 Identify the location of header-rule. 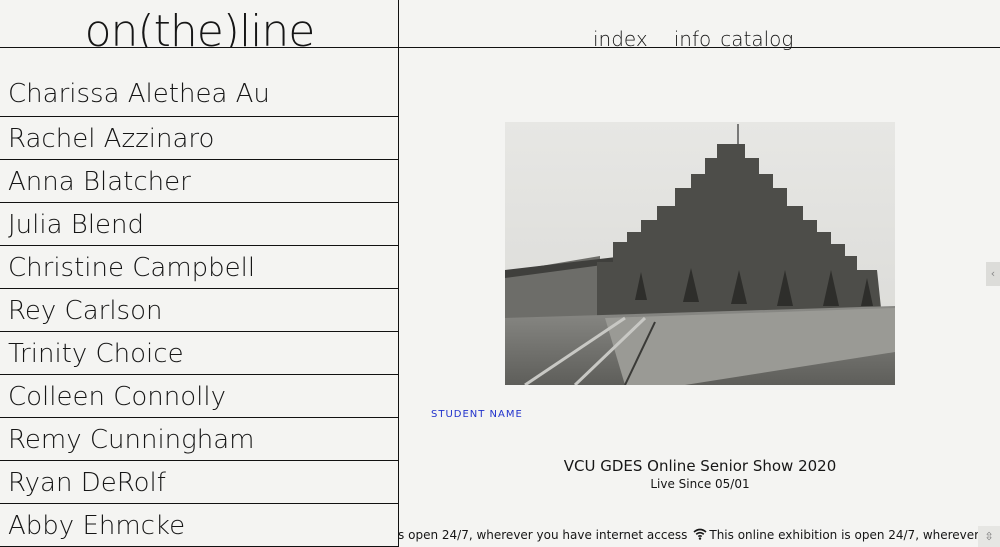
(500, 47).